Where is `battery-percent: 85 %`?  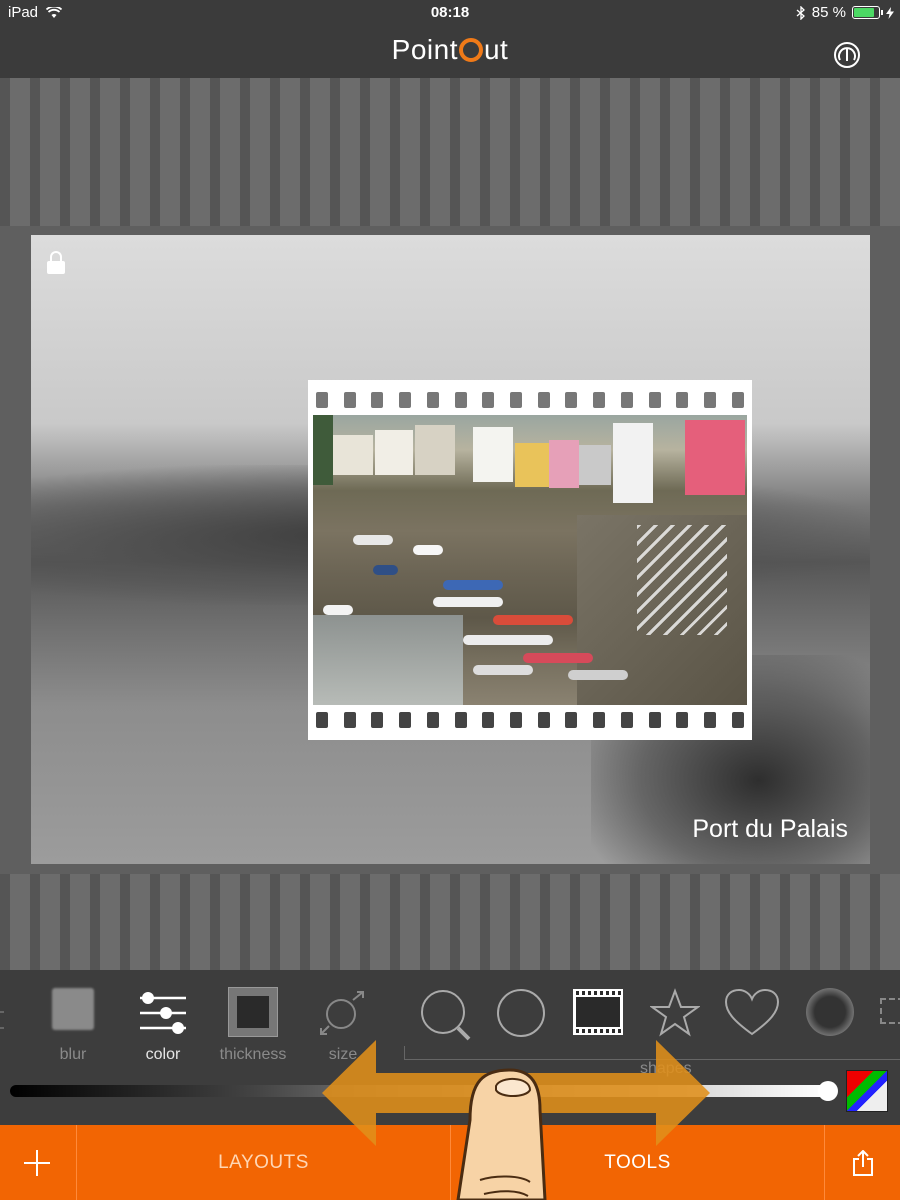
battery-percent: 85 % is located at coordinates (828, 12).